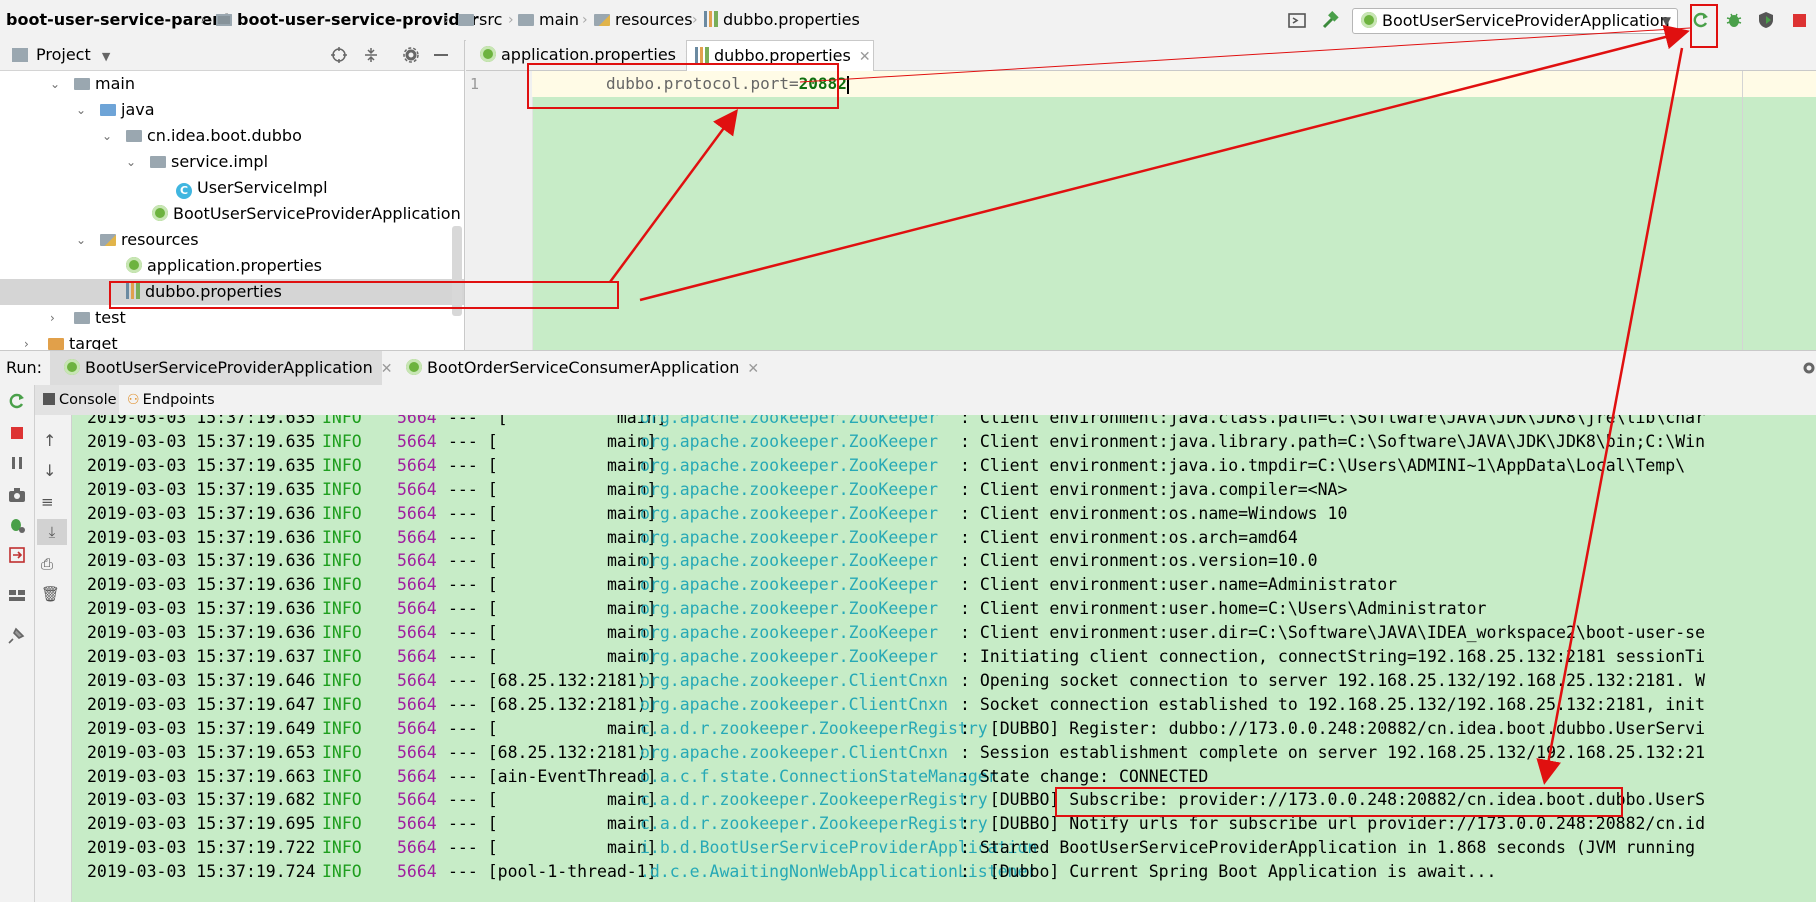 This screenshot has width=1816, height=902. What do you see at coordinates (673, 195) in the screenshot?
I see `annotation-arrow-to-code` at bounding box center [673, 195].